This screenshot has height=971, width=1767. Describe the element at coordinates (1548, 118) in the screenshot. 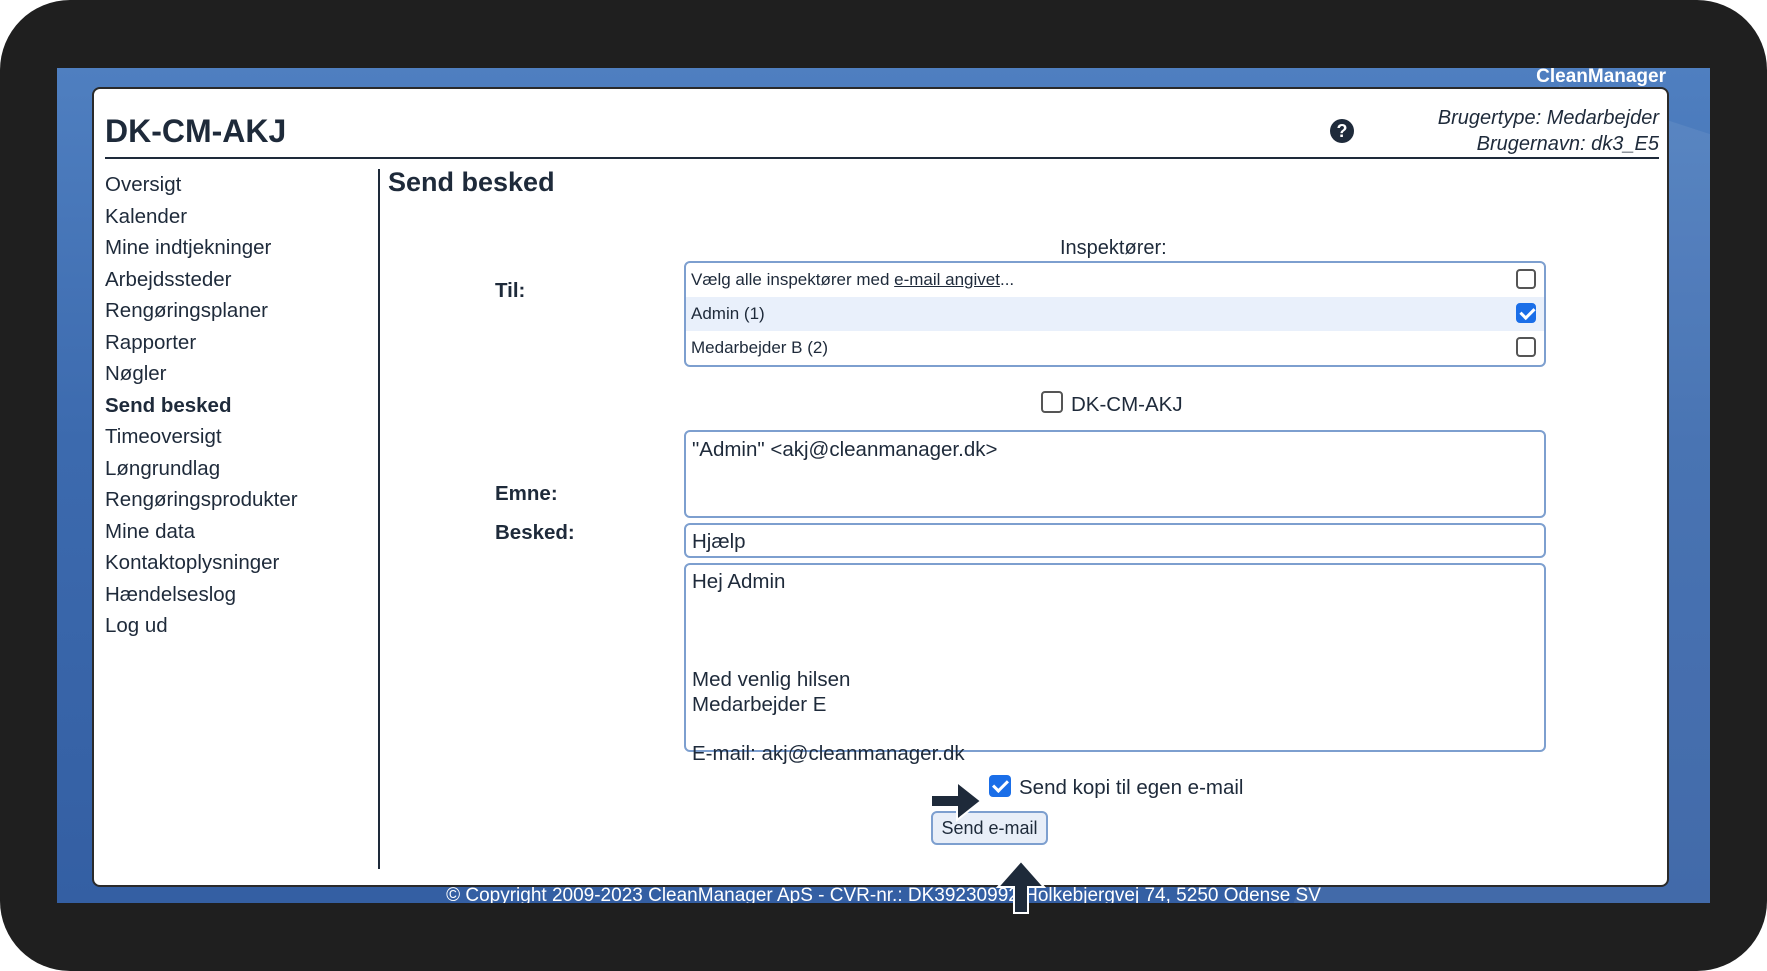

I see `user-type: Brugertype: Medarbejder` at that location.